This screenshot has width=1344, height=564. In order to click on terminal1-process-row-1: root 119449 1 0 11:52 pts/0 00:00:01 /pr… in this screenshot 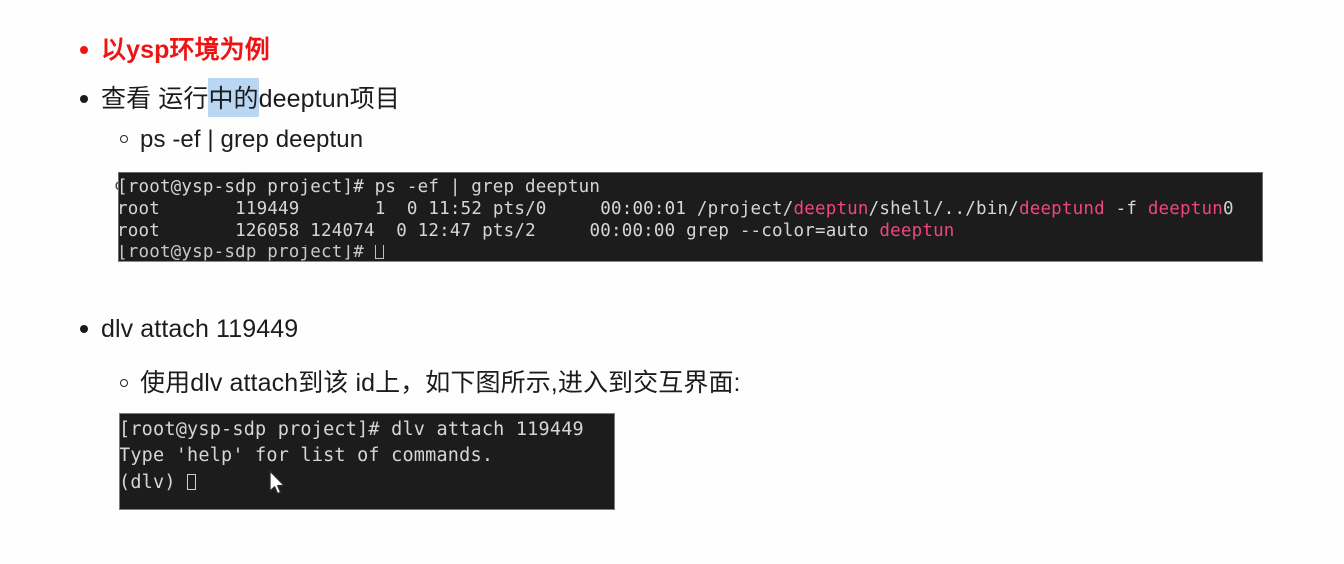, I will do `click(676, 209)`.